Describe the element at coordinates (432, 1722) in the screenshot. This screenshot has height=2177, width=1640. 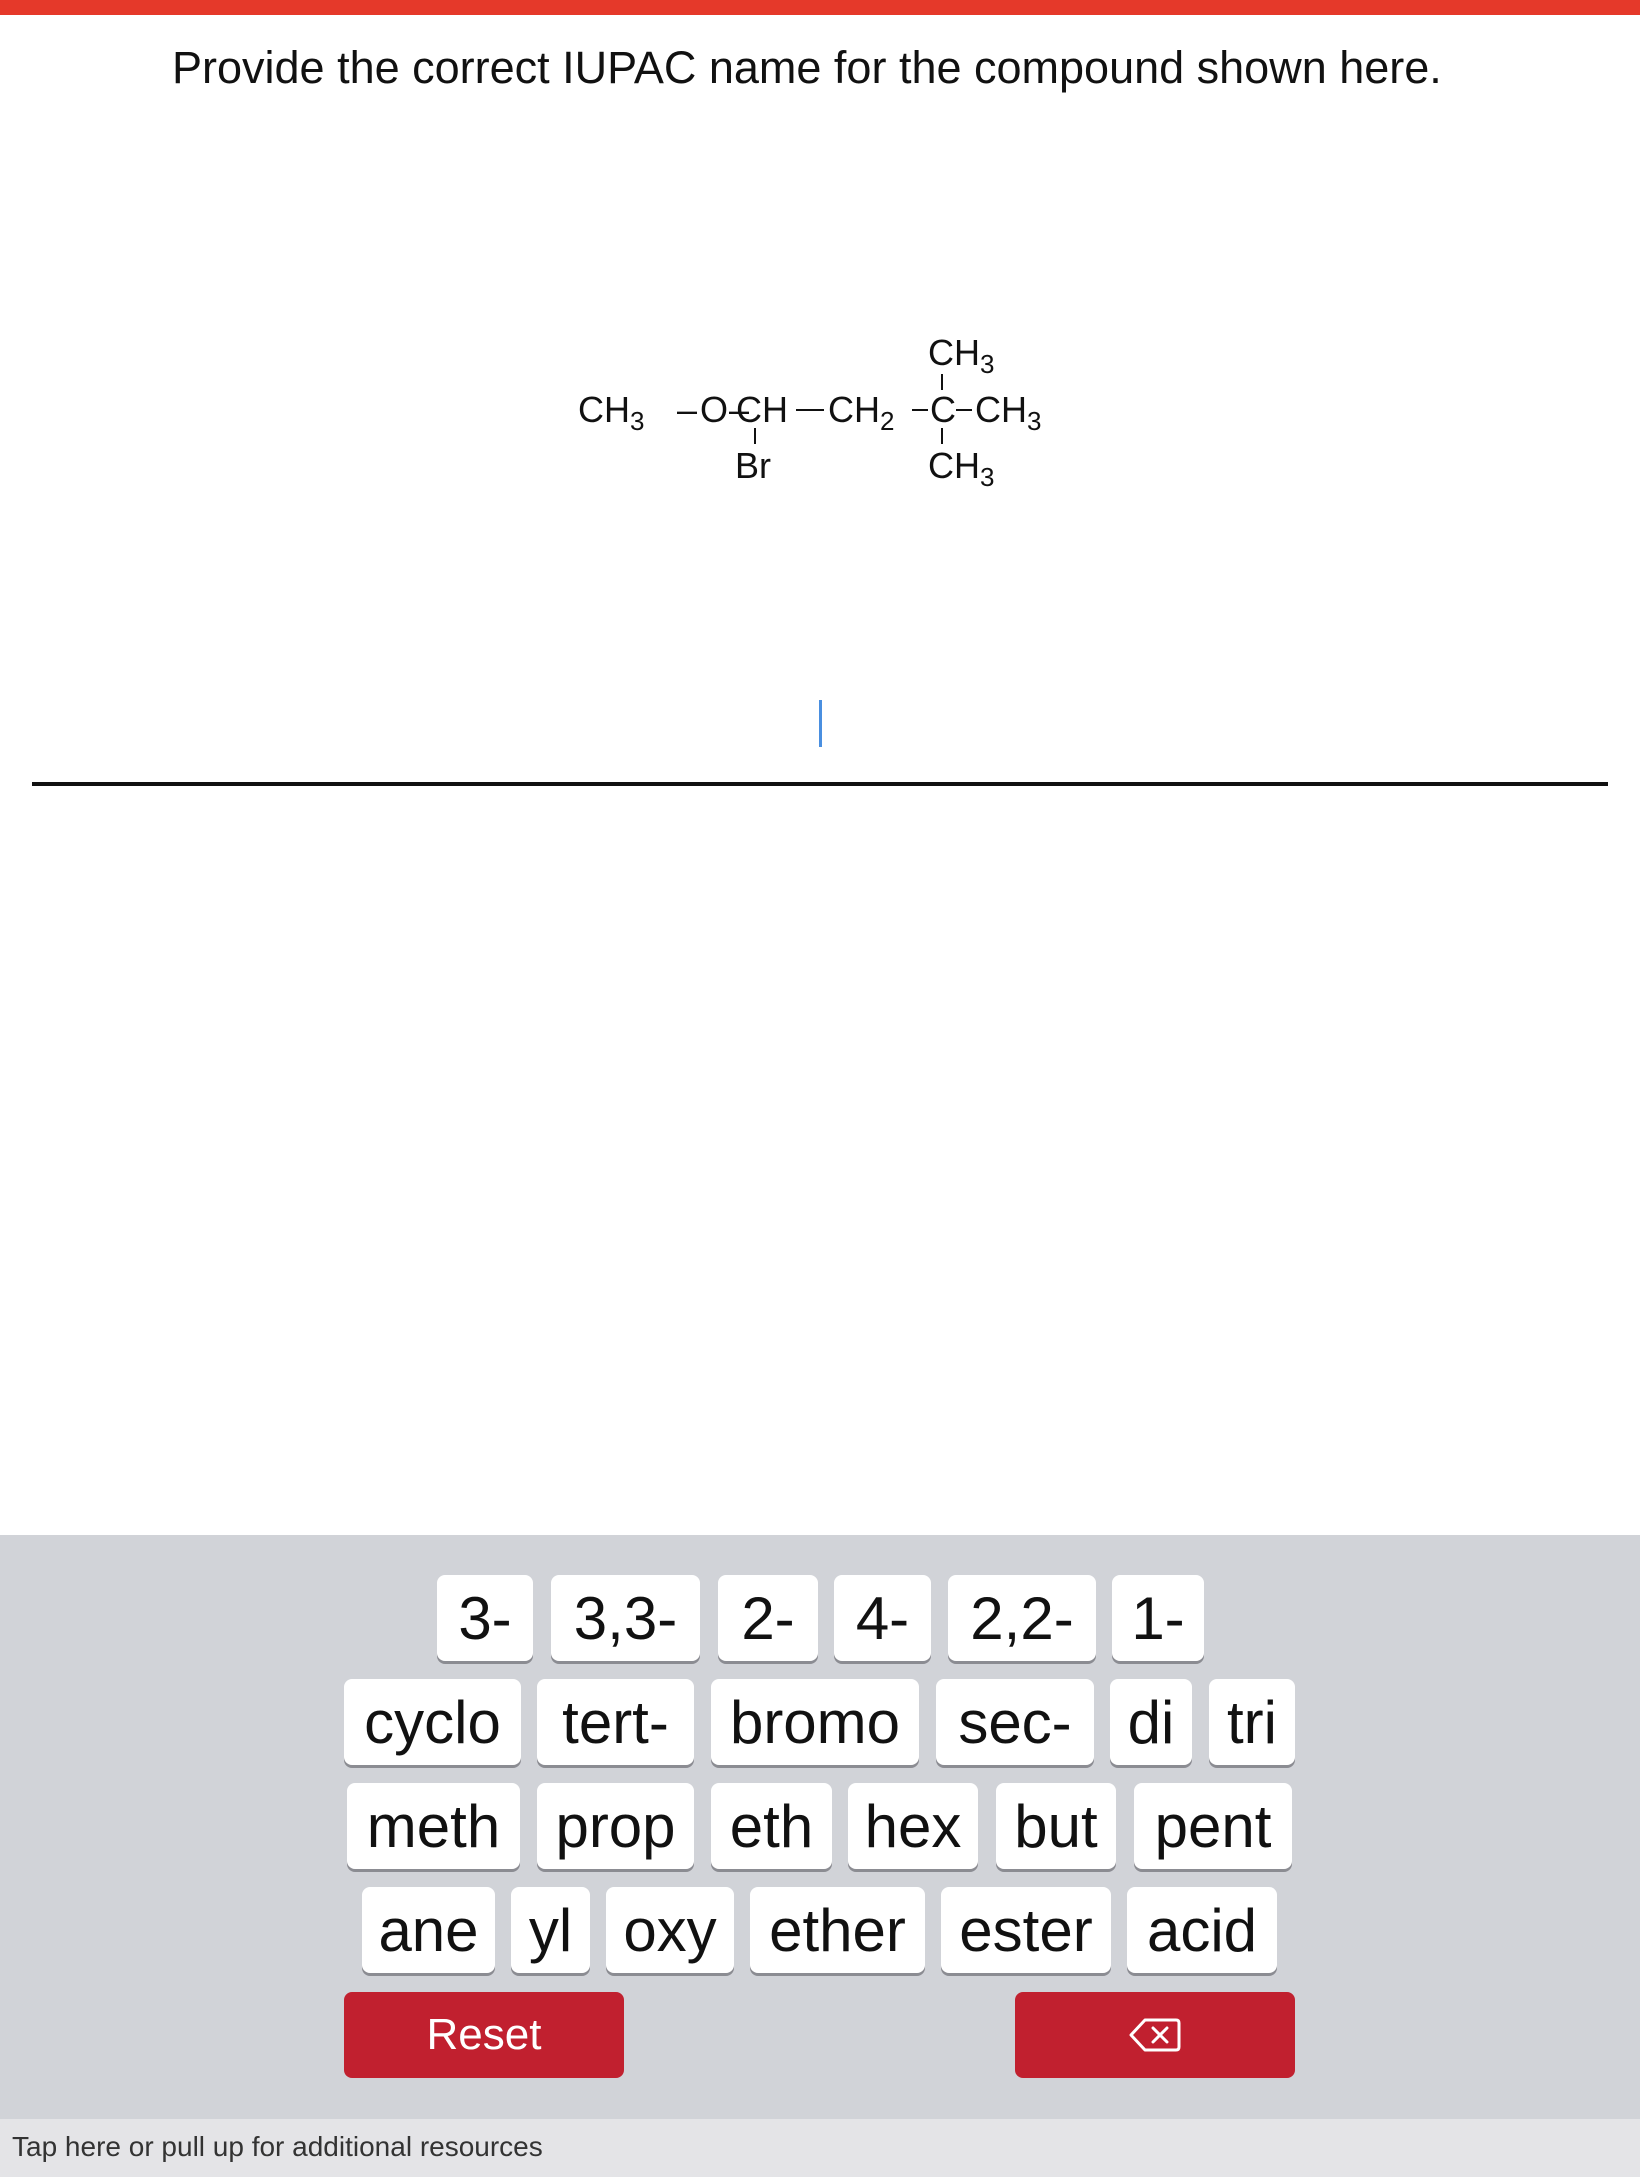
I see `key-cyclo: cyclo` at that location.